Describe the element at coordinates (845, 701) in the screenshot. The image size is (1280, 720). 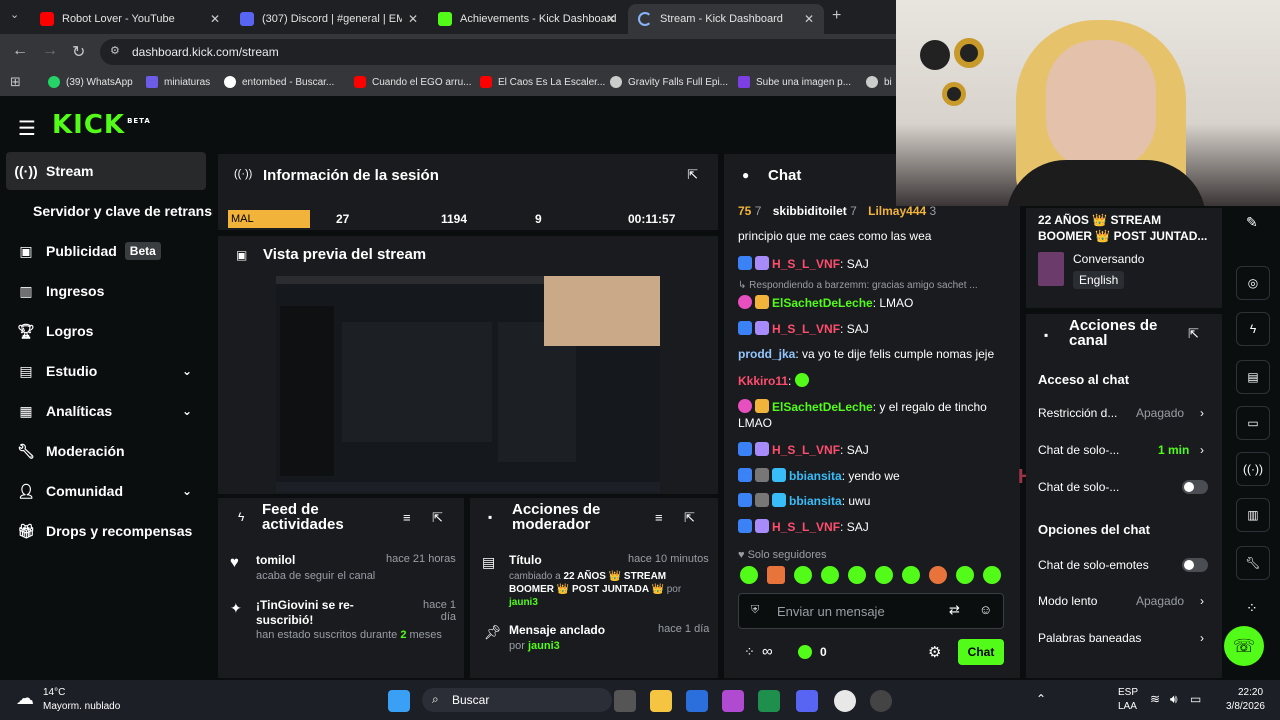
I see `chrome-icon` at that location.